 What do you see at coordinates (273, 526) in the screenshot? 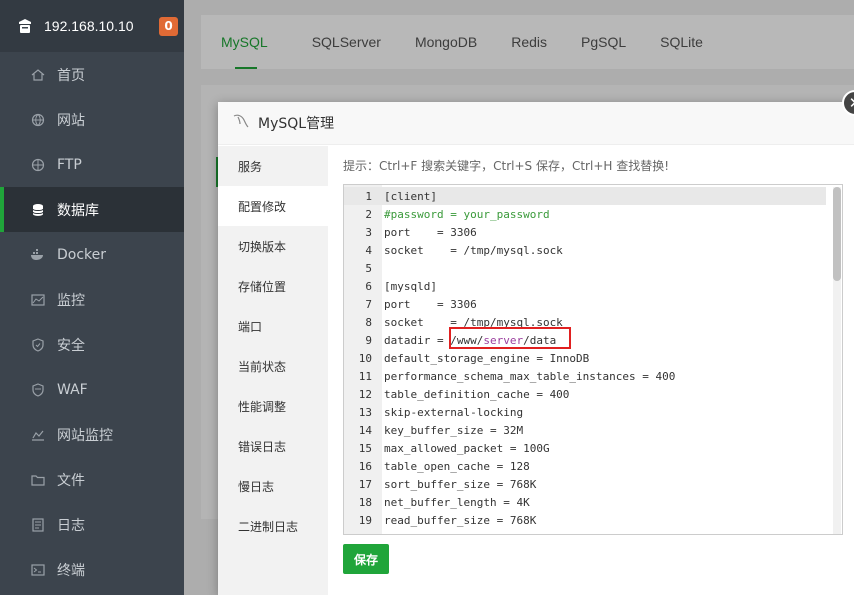
I see `dialog-menu-item: 二进制日志` at bounding box center [273, 526].